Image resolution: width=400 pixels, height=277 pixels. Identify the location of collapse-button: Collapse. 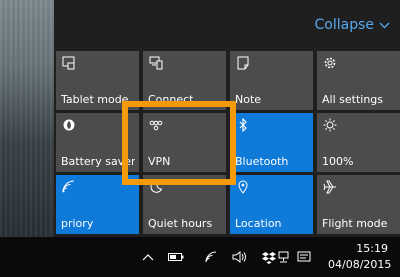
(353, 25).